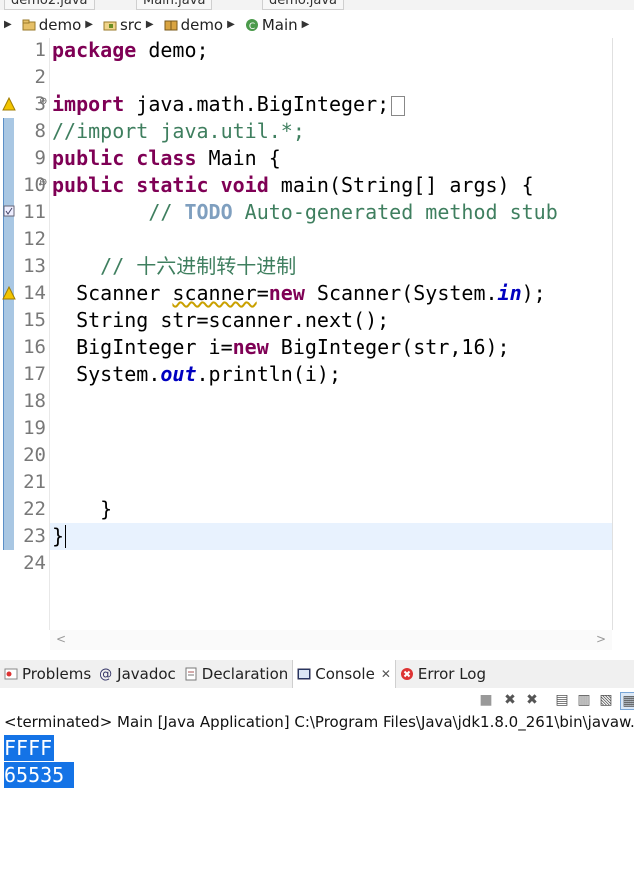  I want to click on clear-console-icon: ▤, so click(562, 700).